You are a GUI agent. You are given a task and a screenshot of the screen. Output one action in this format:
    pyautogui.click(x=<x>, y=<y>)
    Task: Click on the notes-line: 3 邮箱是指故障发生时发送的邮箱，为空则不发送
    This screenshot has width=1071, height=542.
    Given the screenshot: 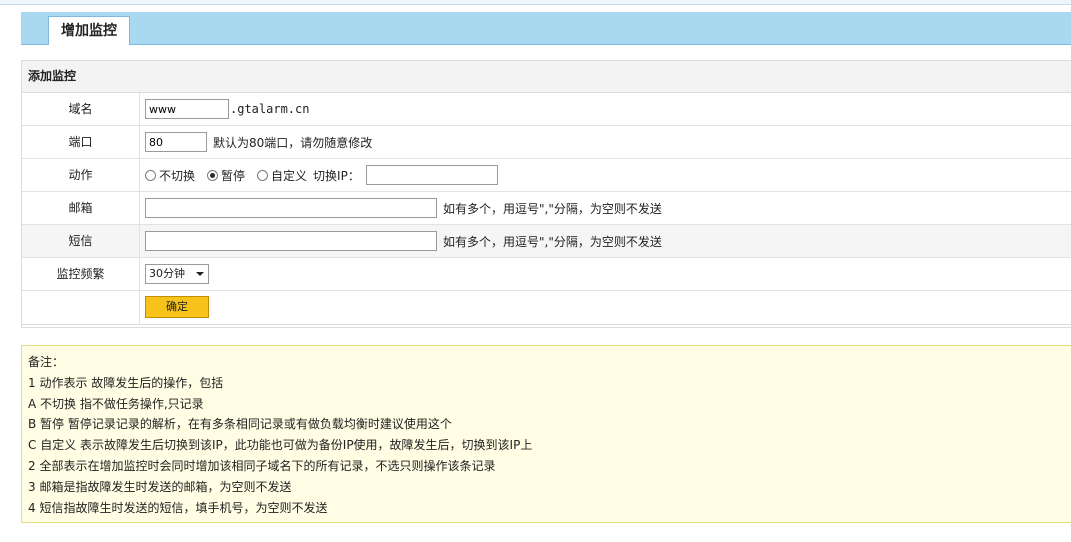 What is the action you would take?
    pyautogui.click(x=160, y=486)
    